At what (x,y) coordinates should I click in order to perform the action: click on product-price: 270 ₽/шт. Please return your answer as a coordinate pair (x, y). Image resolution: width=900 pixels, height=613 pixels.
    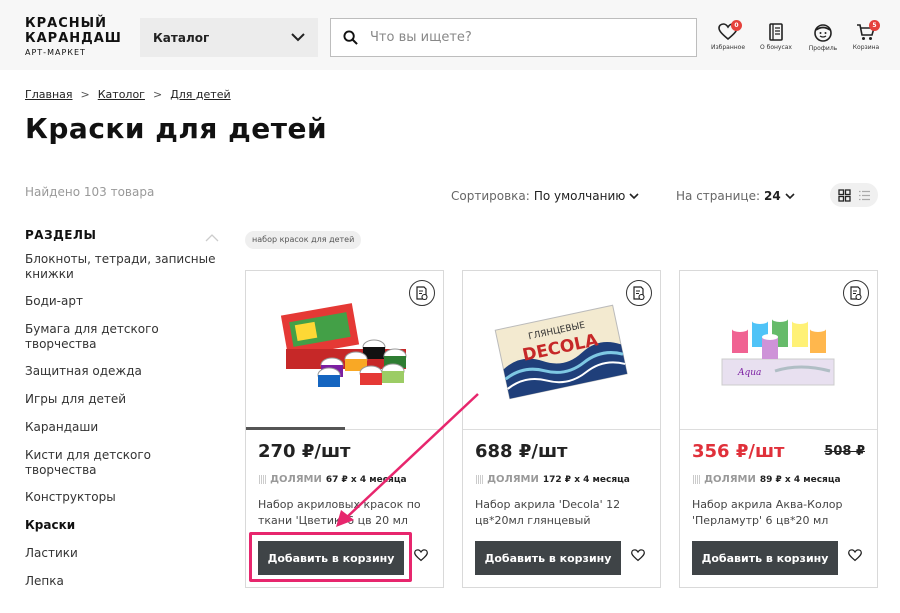
    Looking at the image, I should click on (304, 451).